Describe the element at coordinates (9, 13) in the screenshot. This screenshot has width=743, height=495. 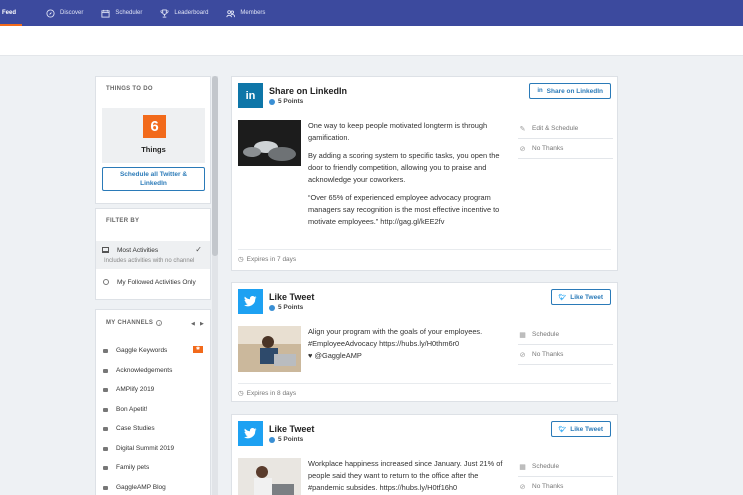
I see `nav-feed: Feed` at that location.